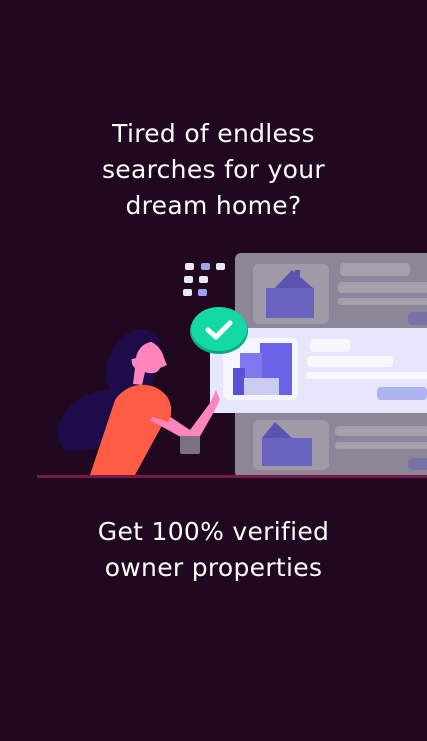 The height and width of the screenshot is (741, 427). Describe the element at coordinates (213, 133) in the screenshot. I see `headline-line: Tired of endless` at that location.